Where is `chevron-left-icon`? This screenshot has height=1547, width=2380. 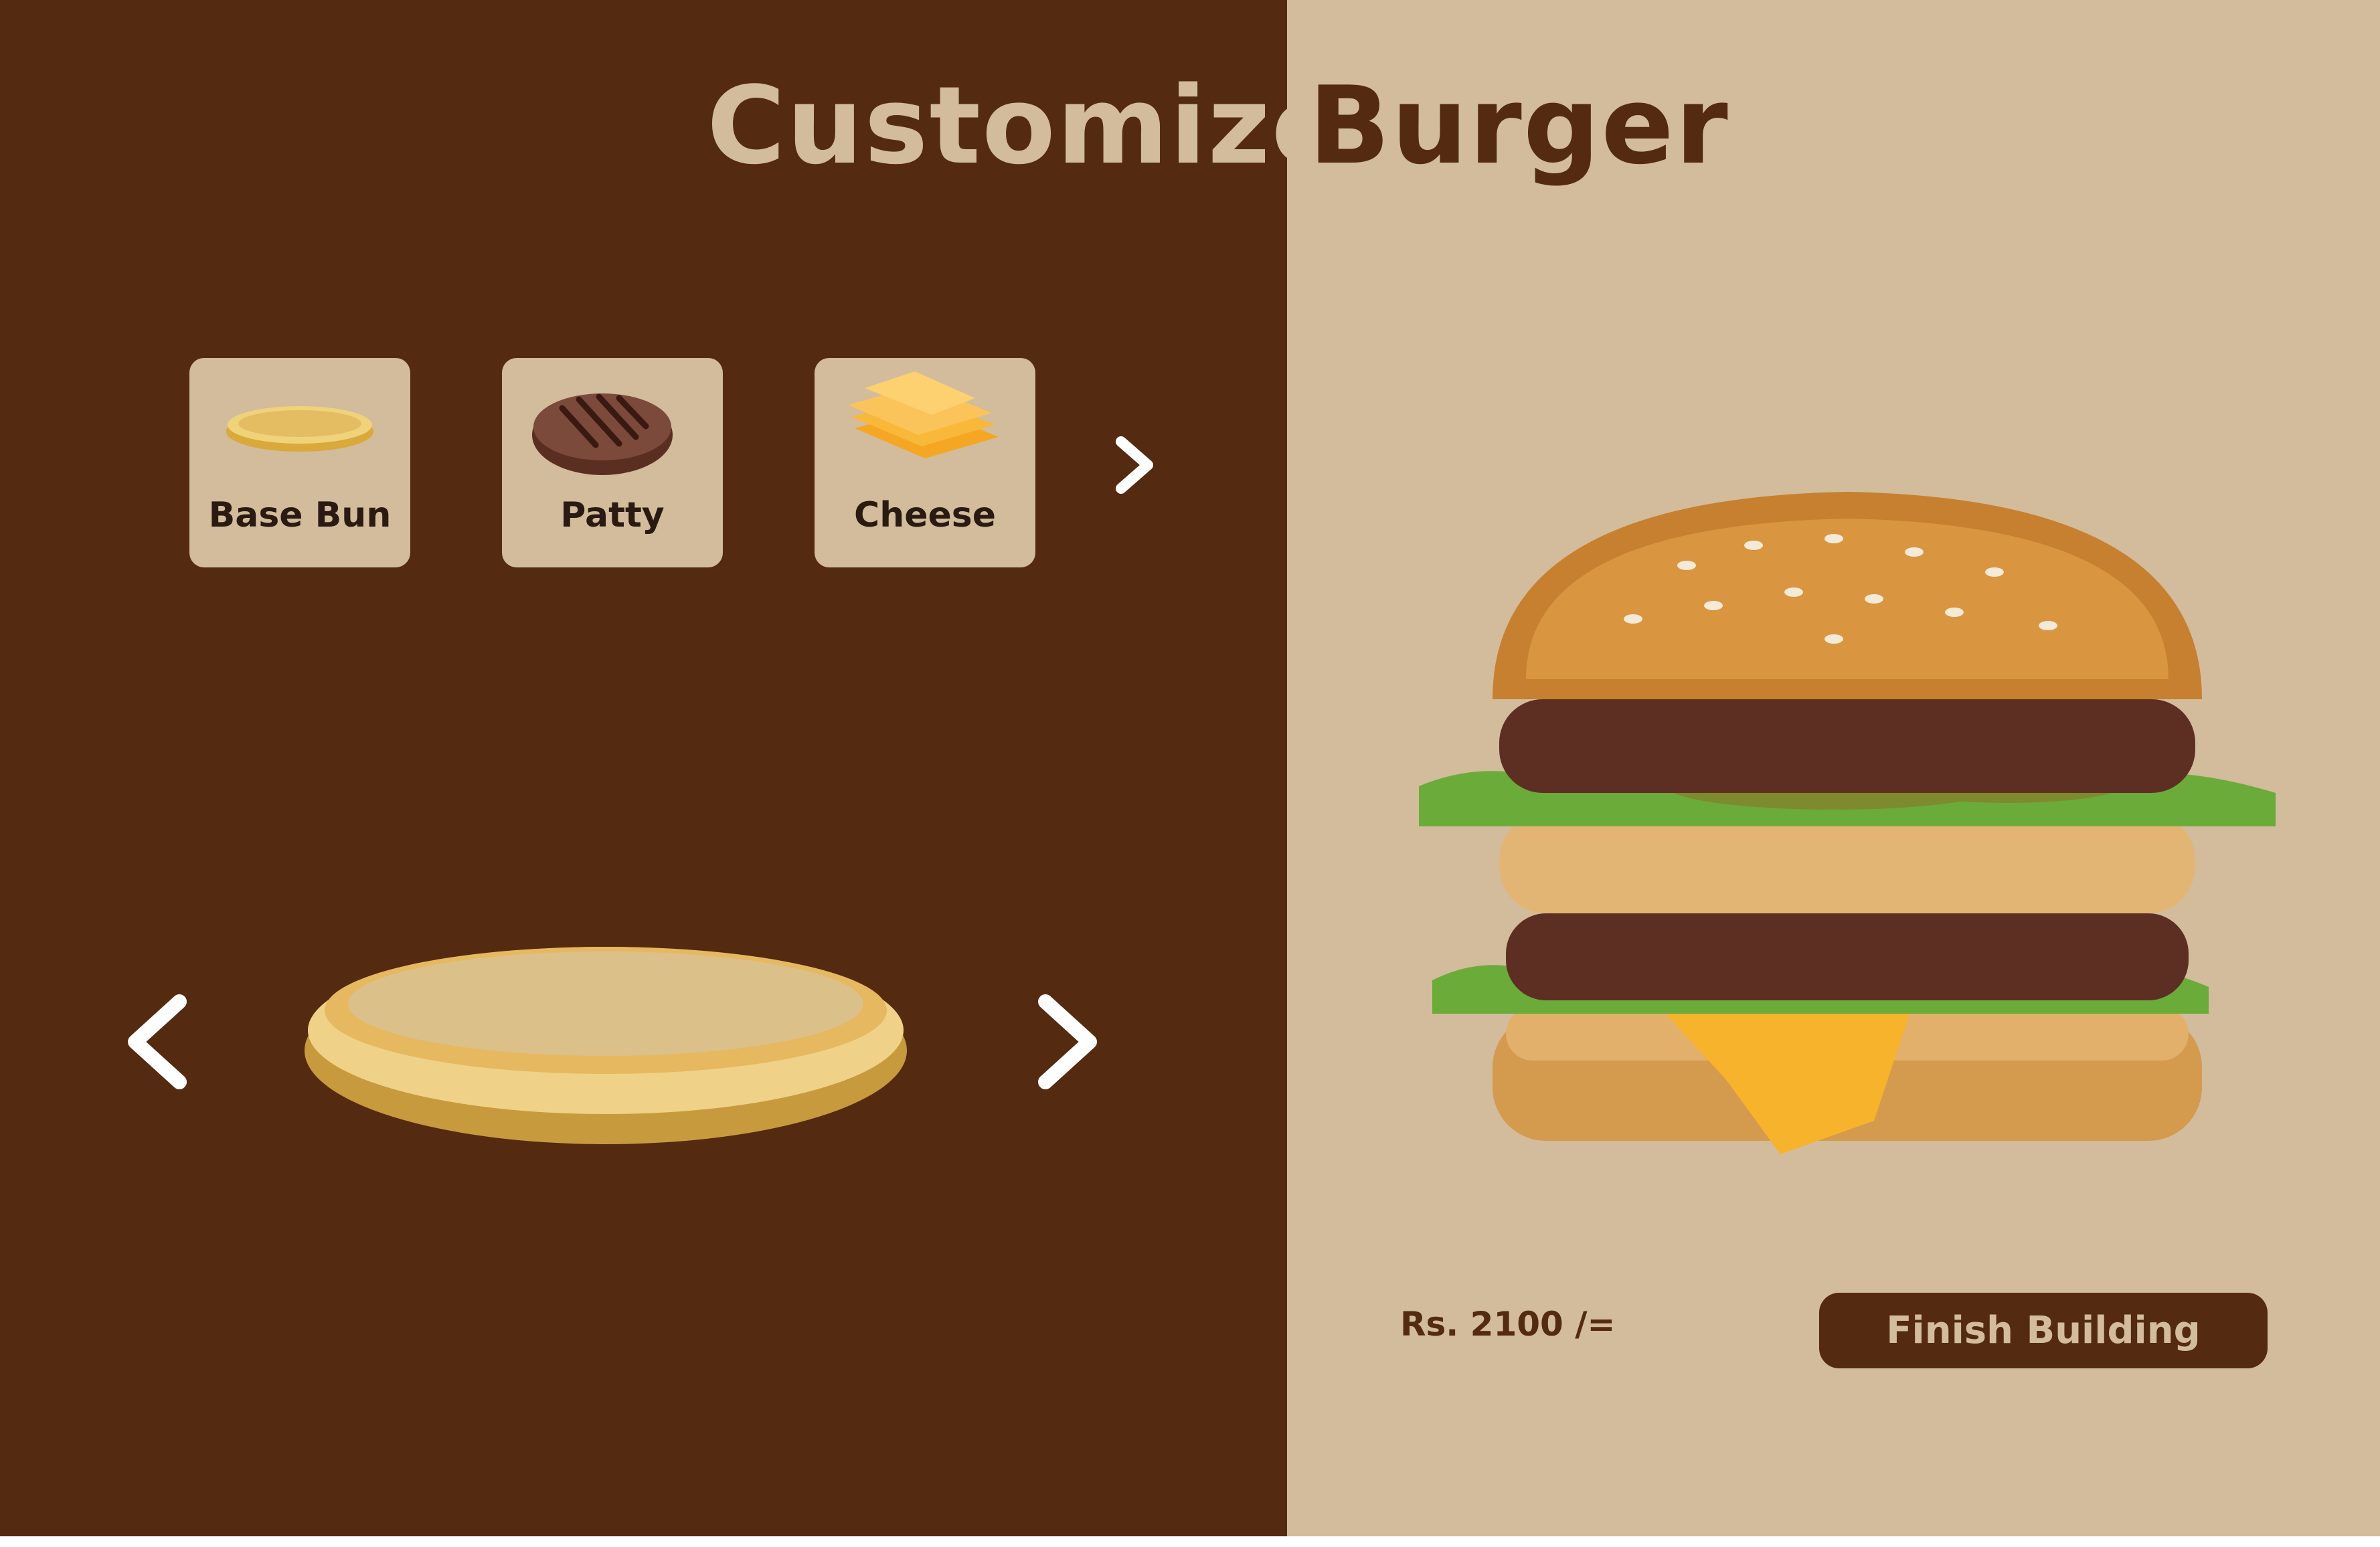
chevron-left-icon is located at coordinates (157, 1042).